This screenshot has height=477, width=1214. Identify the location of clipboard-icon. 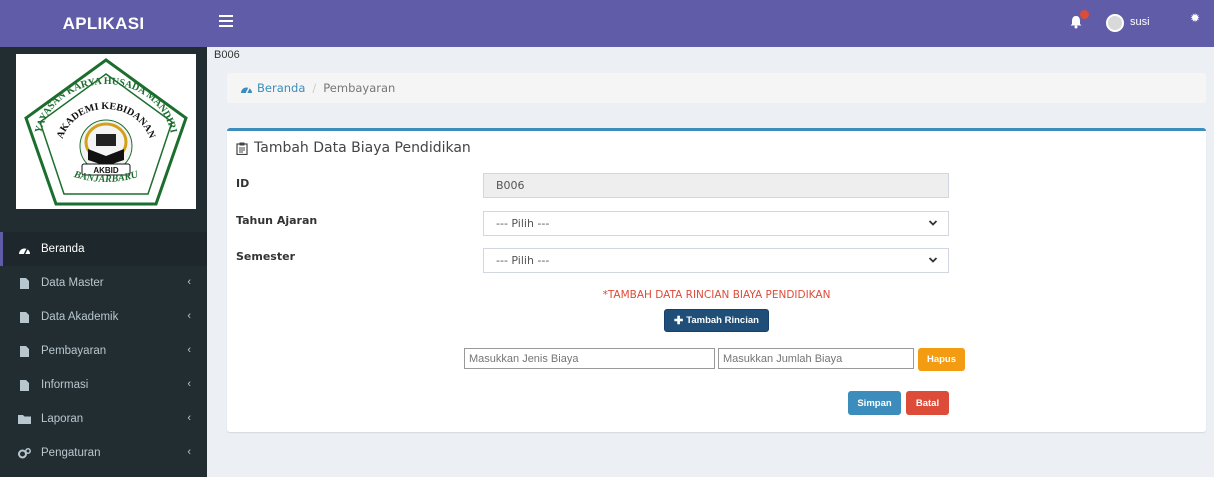
(242, 148).